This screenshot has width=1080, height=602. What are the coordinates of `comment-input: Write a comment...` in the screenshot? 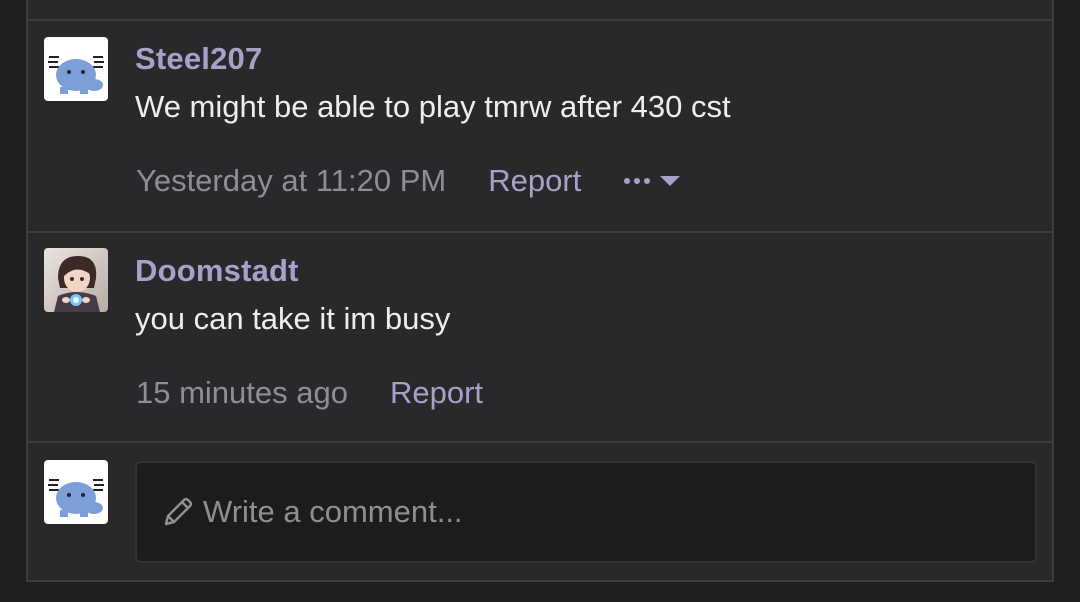 It's located at (586, 512).